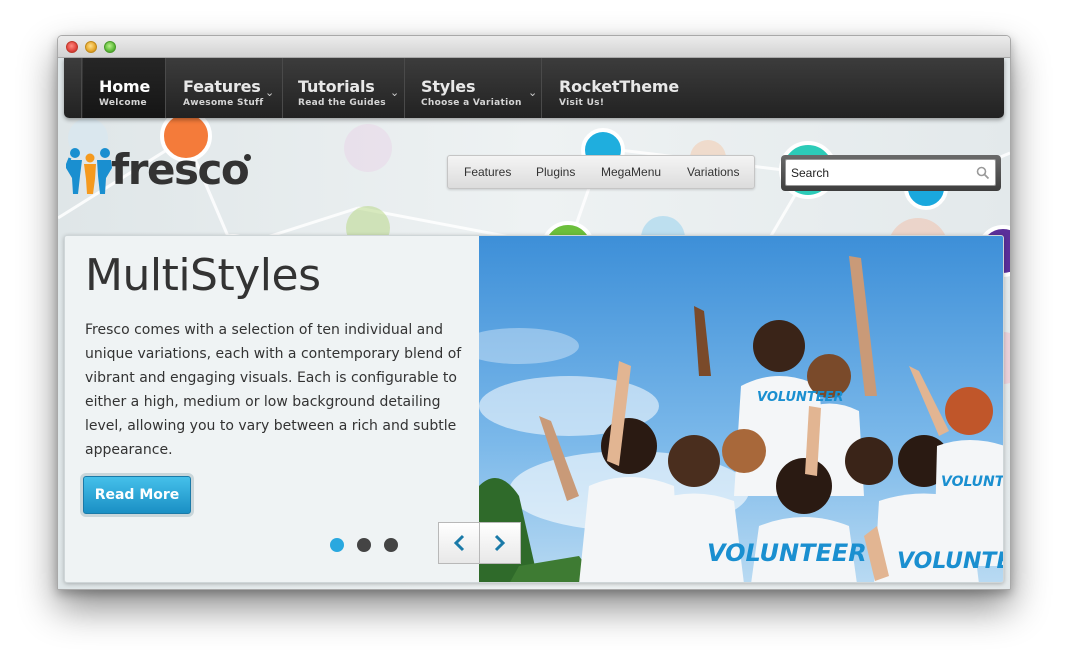 This screenshot has width=1067, height=669. What do you see at coordinates (223, 103) in the screenshot?
I see `nav-item-sublabel: Awesome Stuff` at bounding box center [223, 103].